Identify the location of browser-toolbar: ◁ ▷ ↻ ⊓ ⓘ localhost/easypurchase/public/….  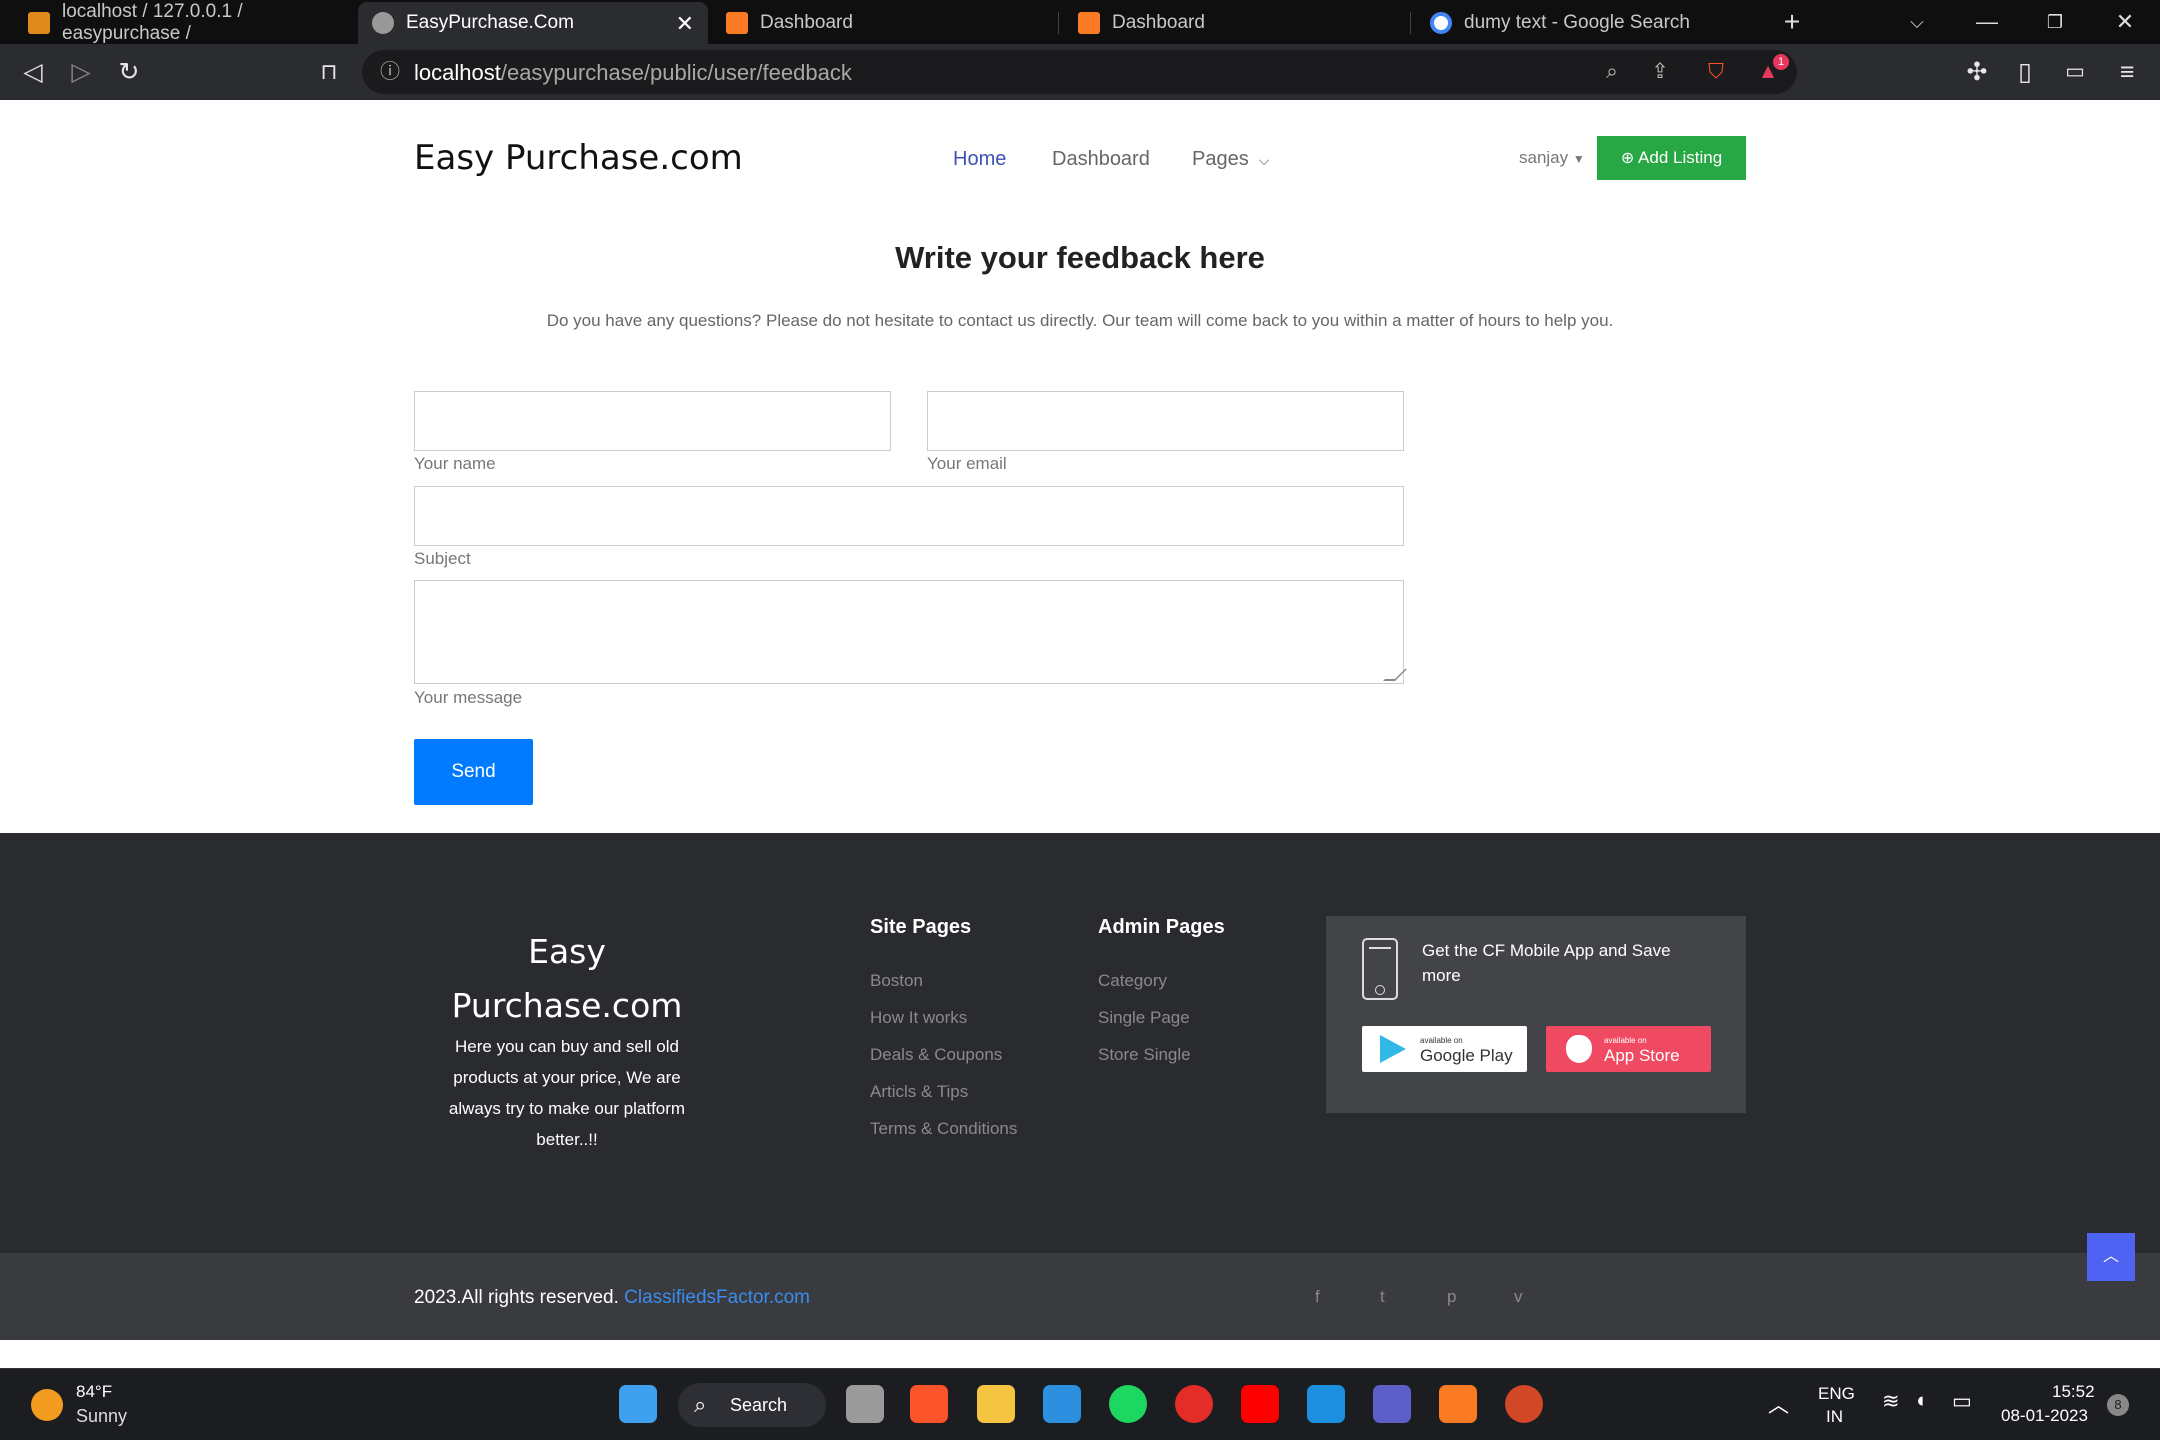
(1080, 72).